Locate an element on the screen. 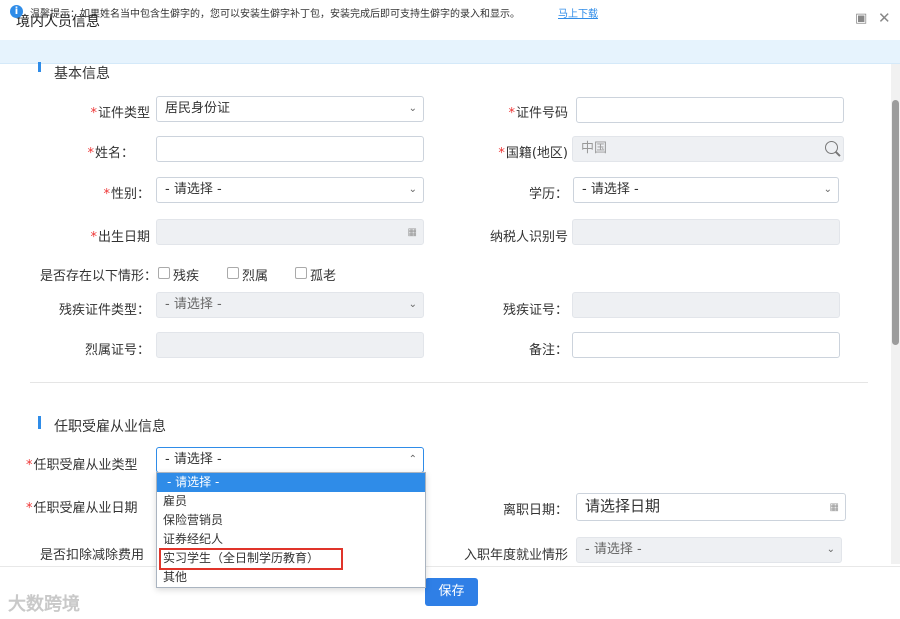  disability-cert-no-field is located at coordinates (706, 305).